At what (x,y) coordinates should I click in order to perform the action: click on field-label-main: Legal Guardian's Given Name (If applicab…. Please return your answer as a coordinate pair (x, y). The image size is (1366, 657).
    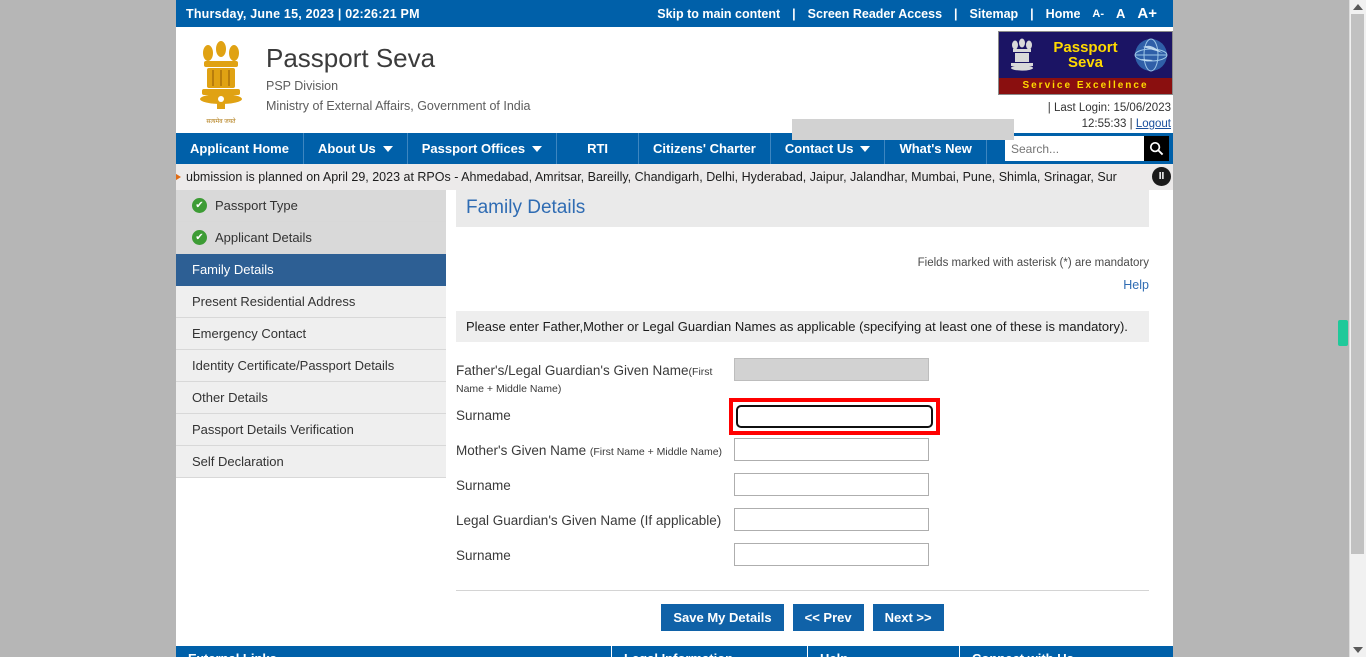
    Looking at the image, I should click on (589, 520).